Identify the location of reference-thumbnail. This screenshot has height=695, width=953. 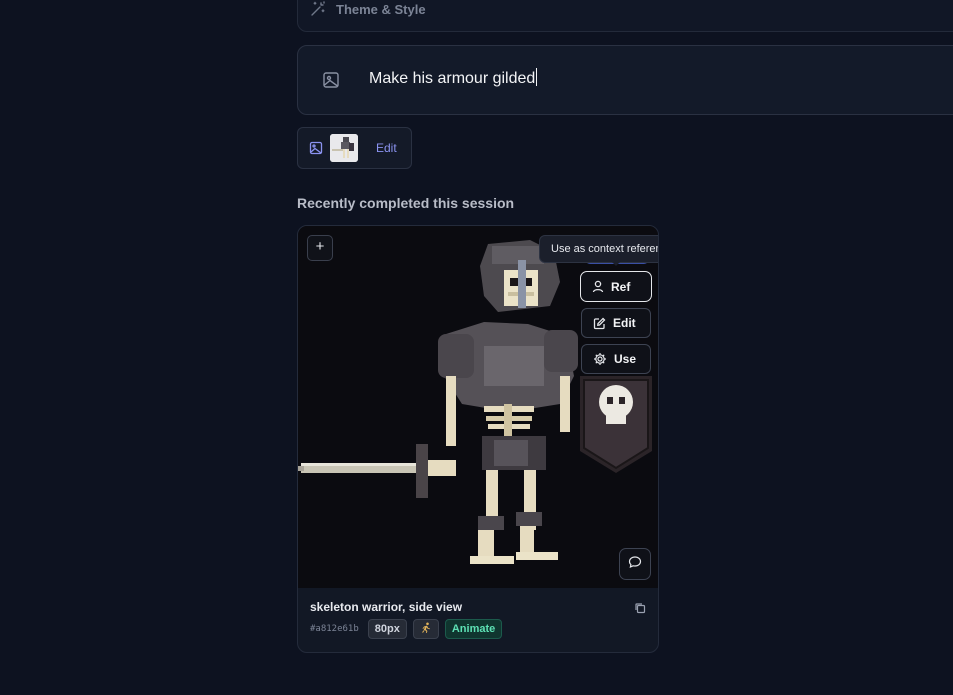
(344, 148).